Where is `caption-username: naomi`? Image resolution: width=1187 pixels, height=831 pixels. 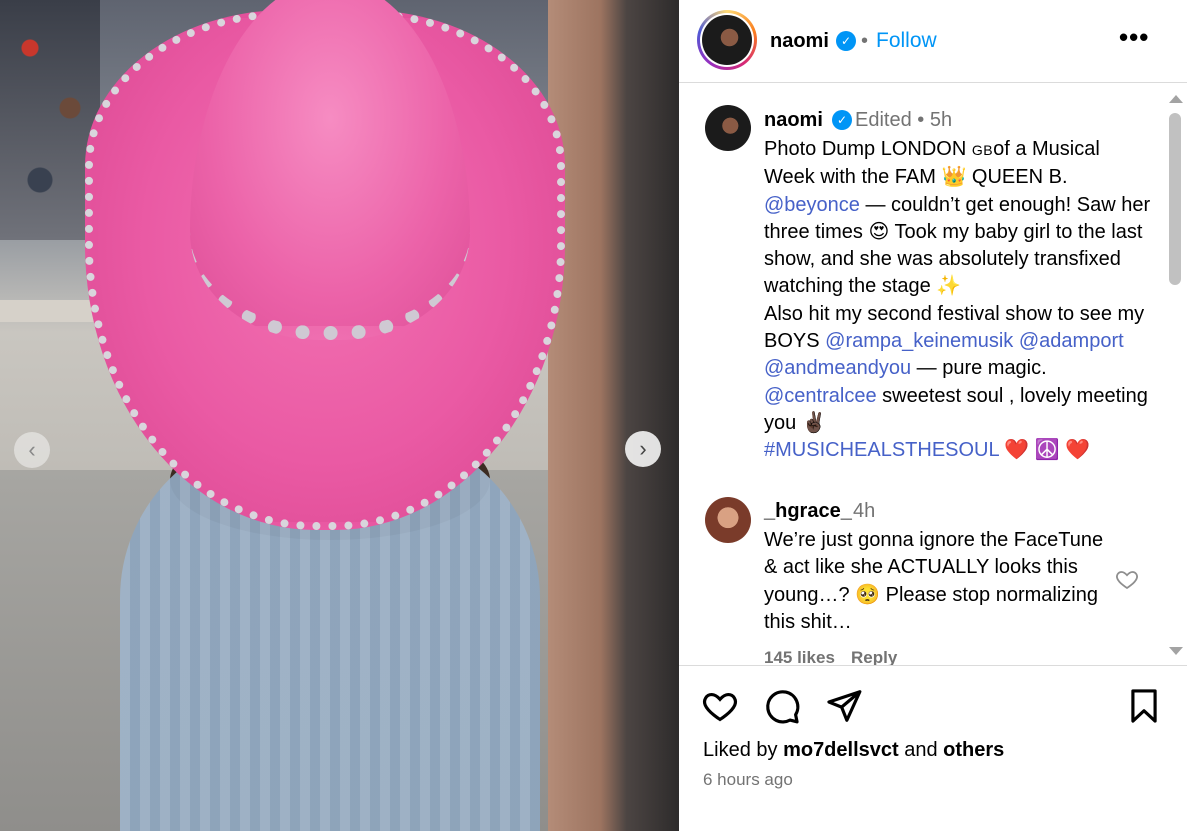
caption-username: naomi is located at coordinates (793, 120).